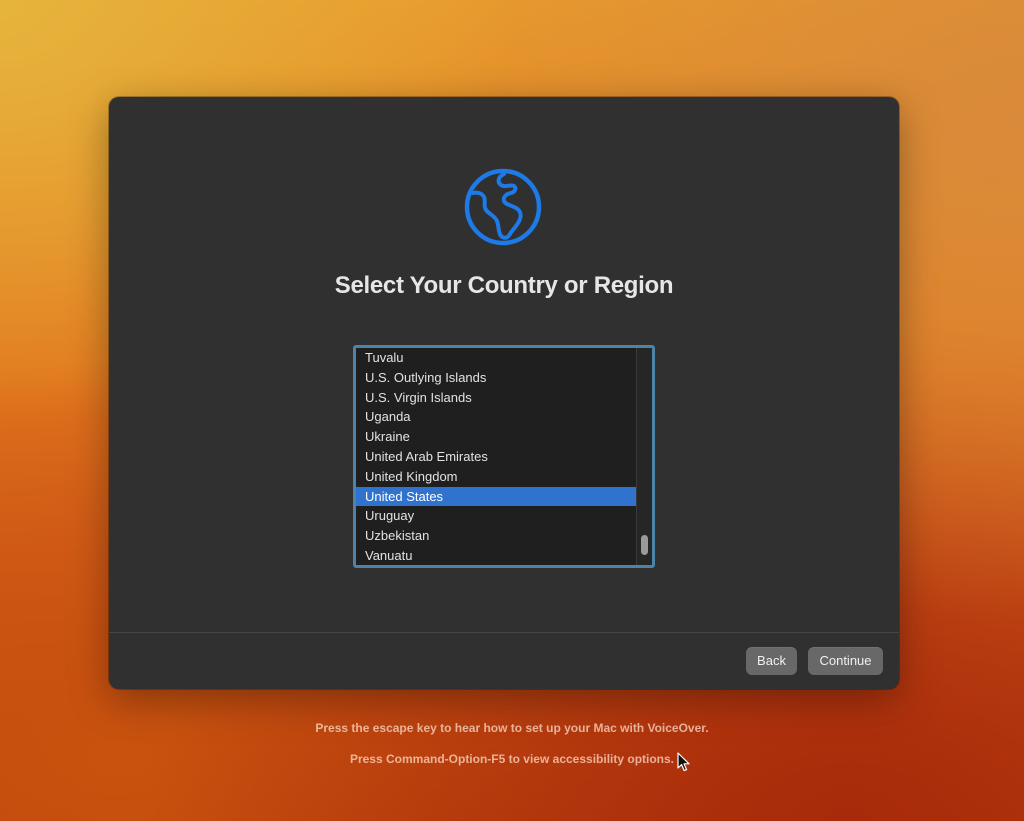  Describe the element at coordinates (504, 632) in the screenshot. I see `footer-divider` at that location.